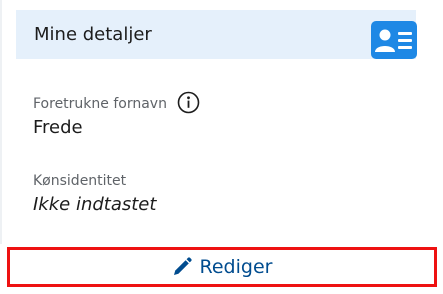 This screenshot has width=443, height=294. I want to click on gender-identity-value: Ikke indtastet, so click(95, 204).